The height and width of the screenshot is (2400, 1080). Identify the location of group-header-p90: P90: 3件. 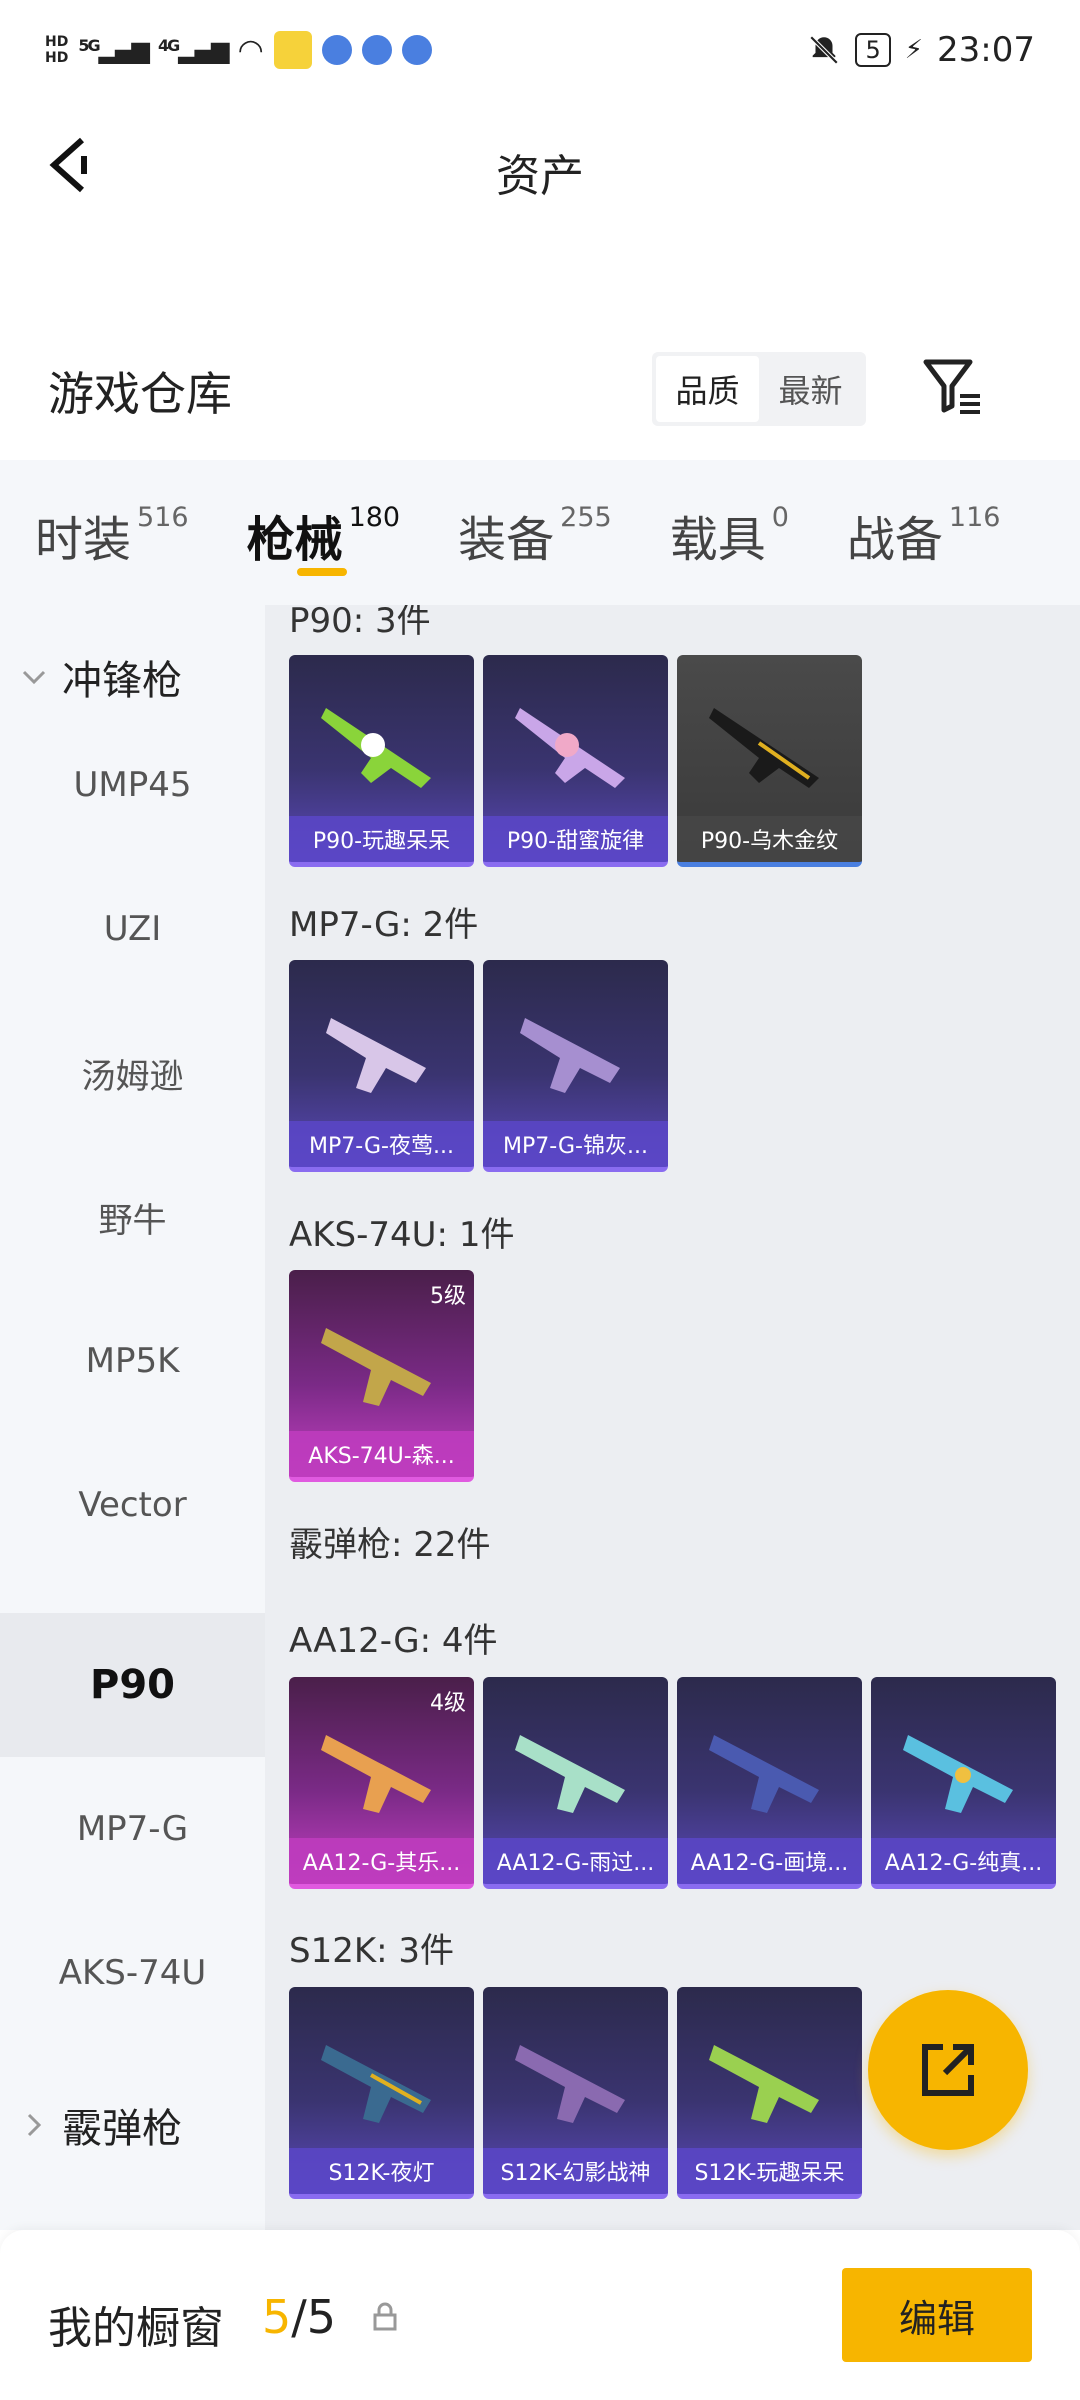
(360, 623).